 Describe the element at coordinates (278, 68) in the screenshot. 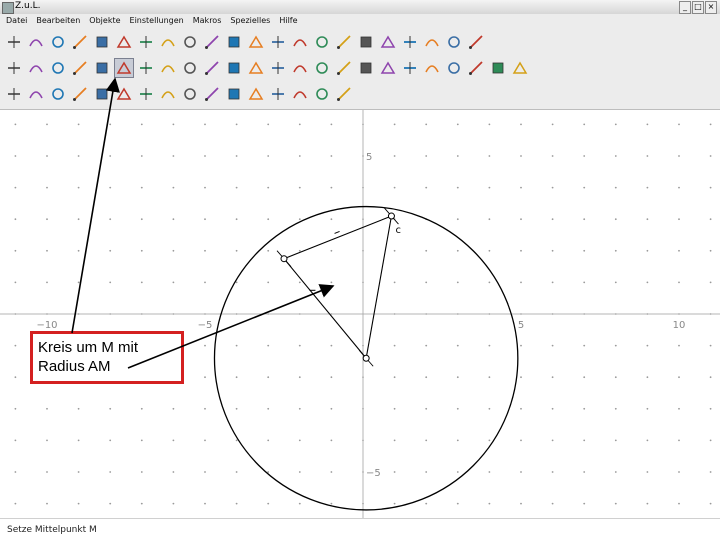

I see `polygon-tool-icon` at that location.